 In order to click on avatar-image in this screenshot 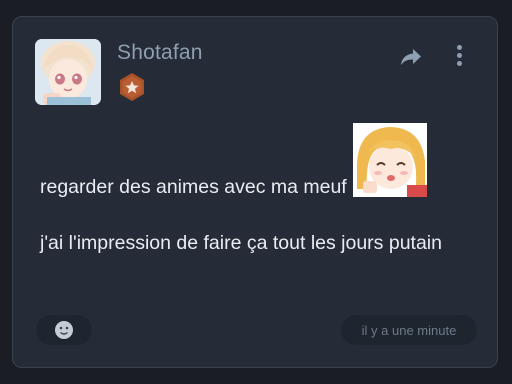, I will do `click(68, 72)`.